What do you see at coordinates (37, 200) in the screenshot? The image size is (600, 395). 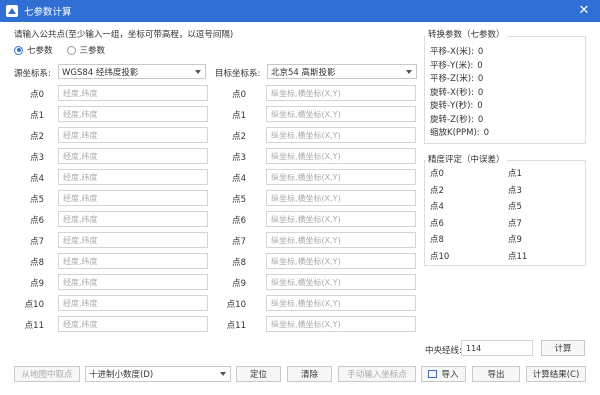 I see `source-point-label: 点5` at bounding box center [37, 200].